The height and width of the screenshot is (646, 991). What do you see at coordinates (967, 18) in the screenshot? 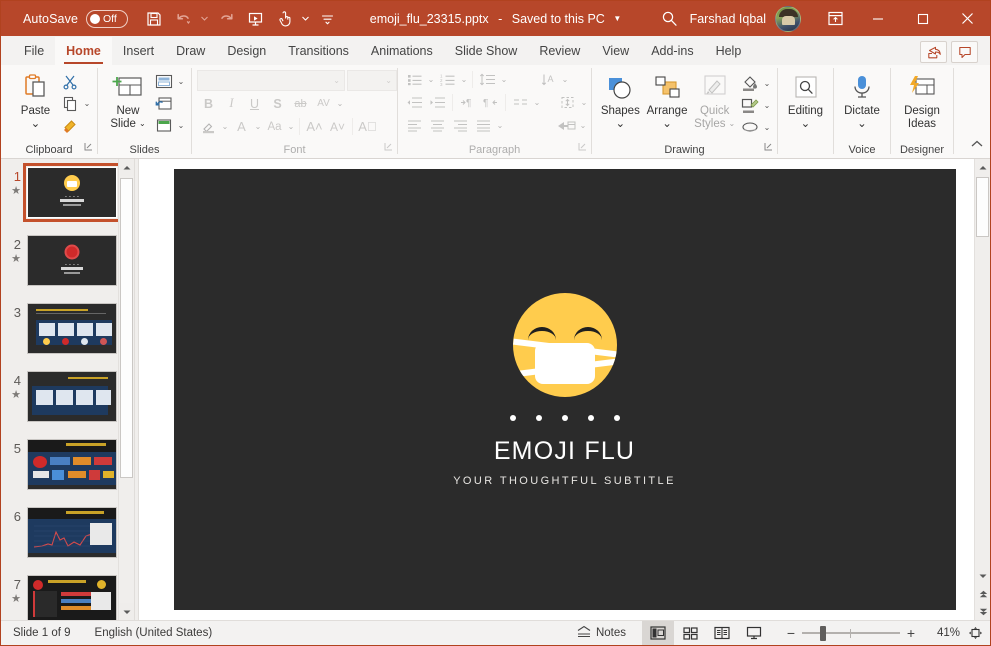
I see `close-button` at bounding box center [967, 18].